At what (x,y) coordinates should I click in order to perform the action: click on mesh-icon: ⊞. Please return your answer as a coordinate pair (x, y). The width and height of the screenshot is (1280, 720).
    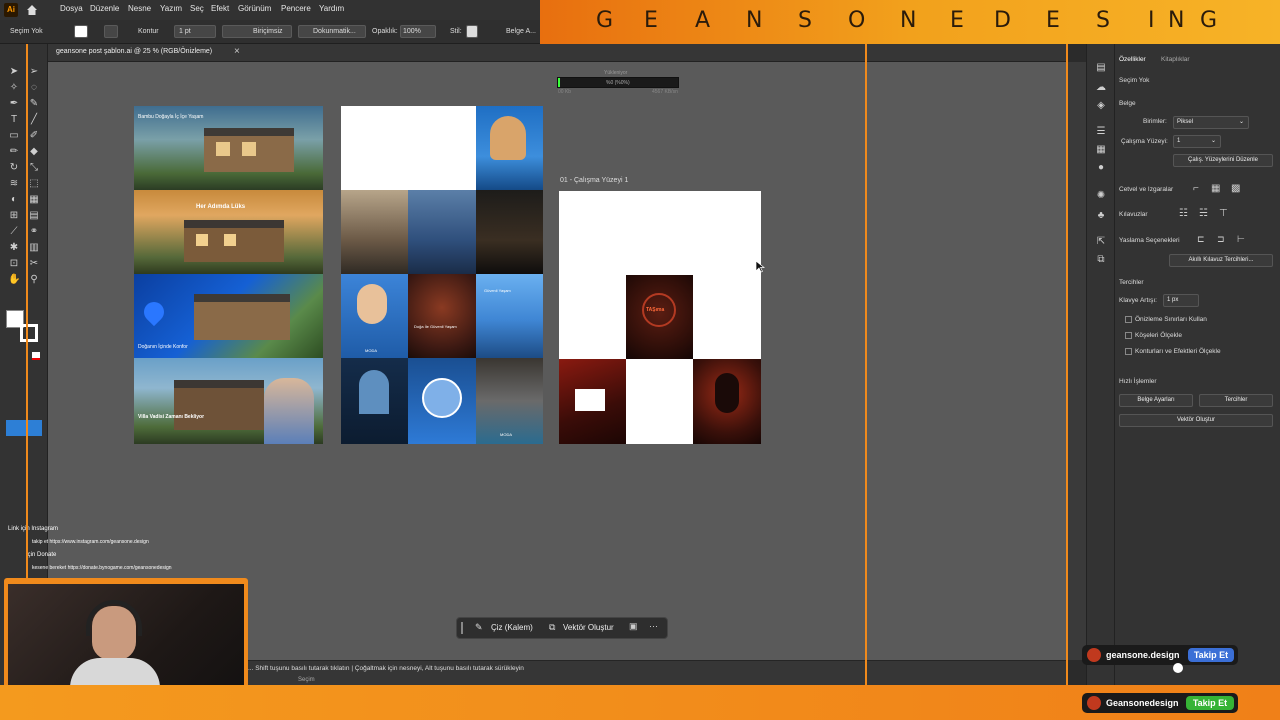
    Looking at the image, I should click on (14, 216).